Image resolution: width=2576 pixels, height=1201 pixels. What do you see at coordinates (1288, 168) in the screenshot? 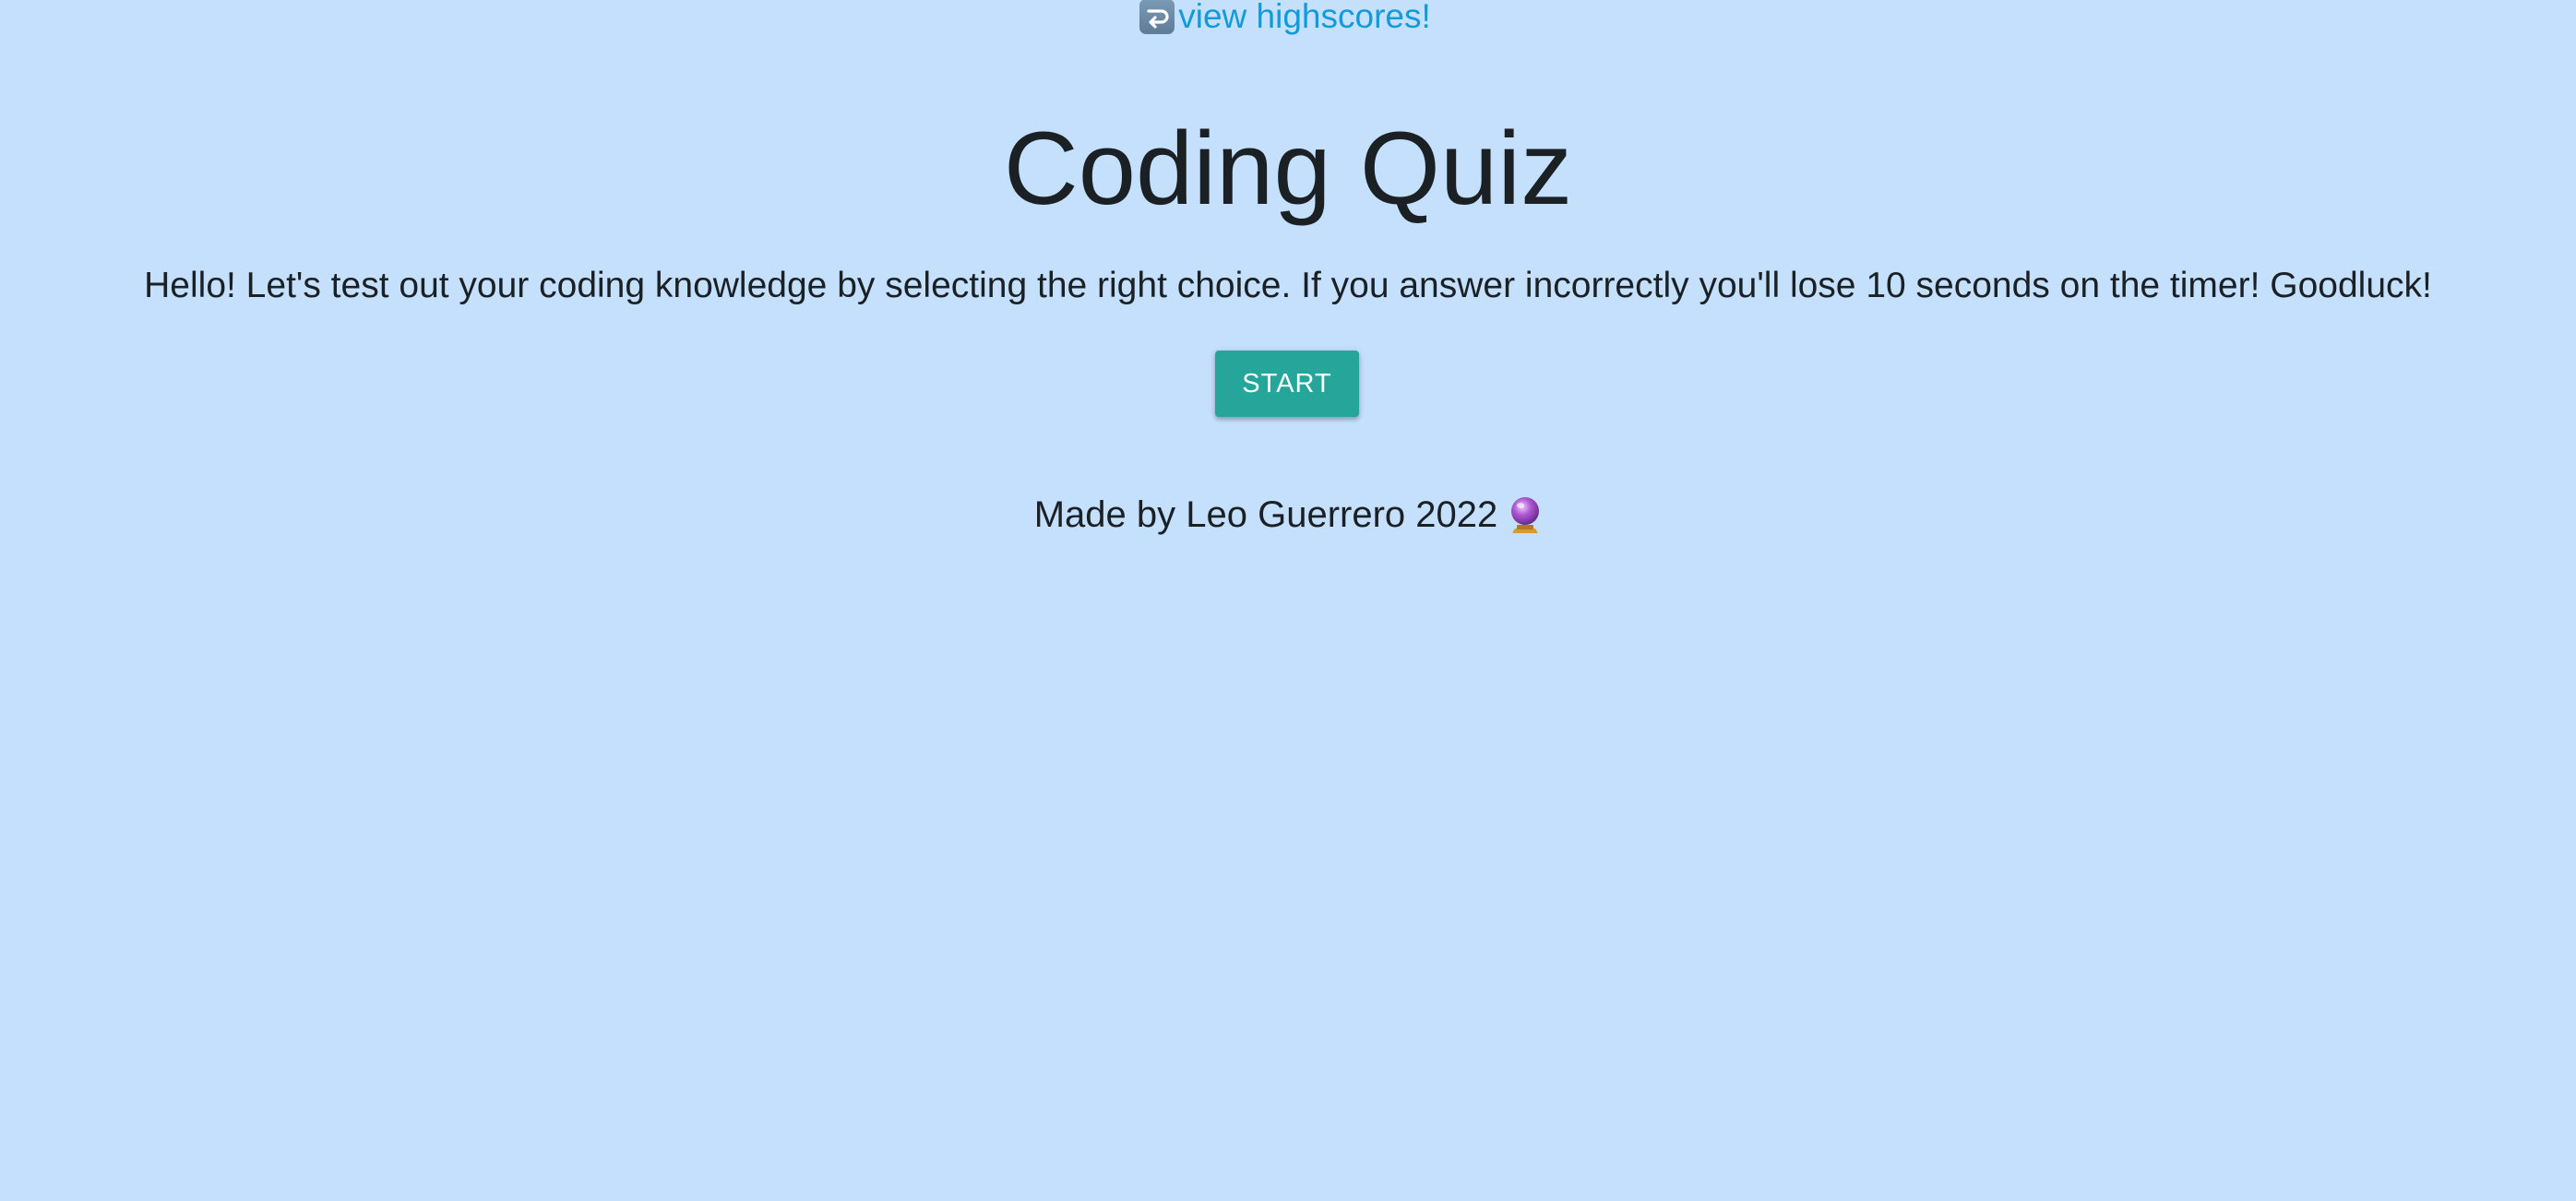
I see `page-title: Coding Quiz` at bounding box center [1288, 168].